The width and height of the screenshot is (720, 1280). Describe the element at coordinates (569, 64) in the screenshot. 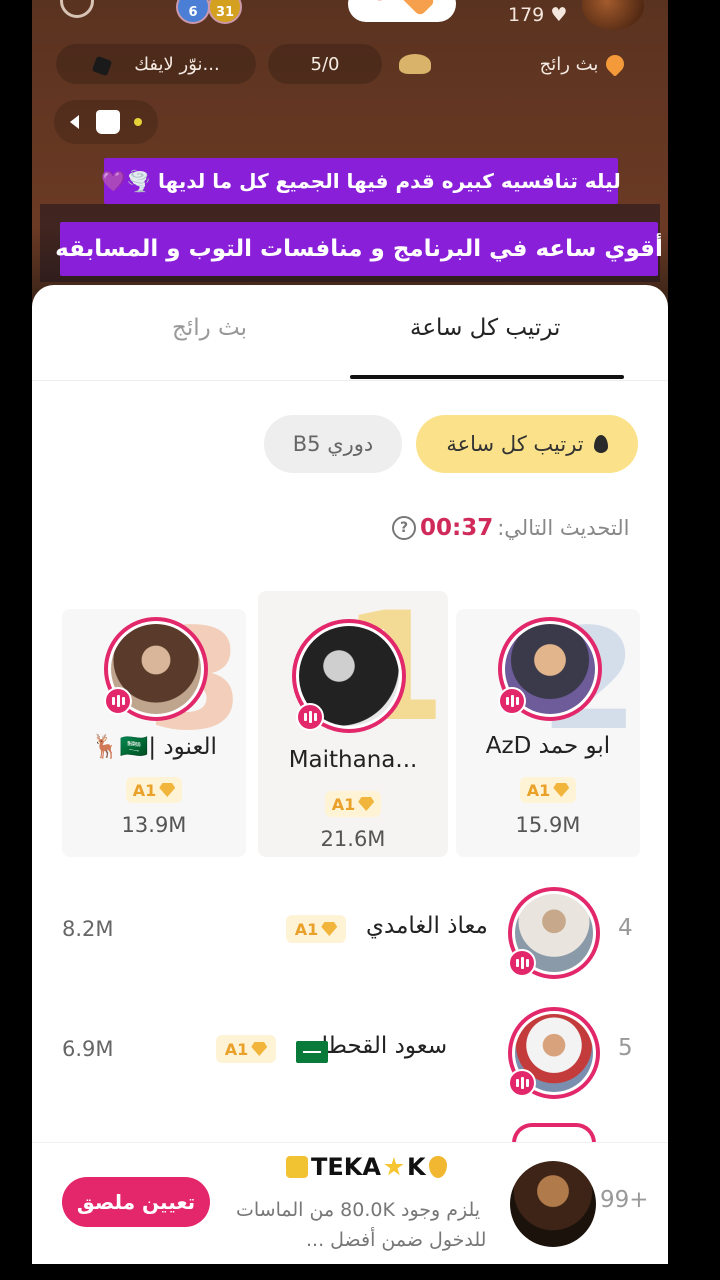

I see `trending-label: بث رائج` at that location.